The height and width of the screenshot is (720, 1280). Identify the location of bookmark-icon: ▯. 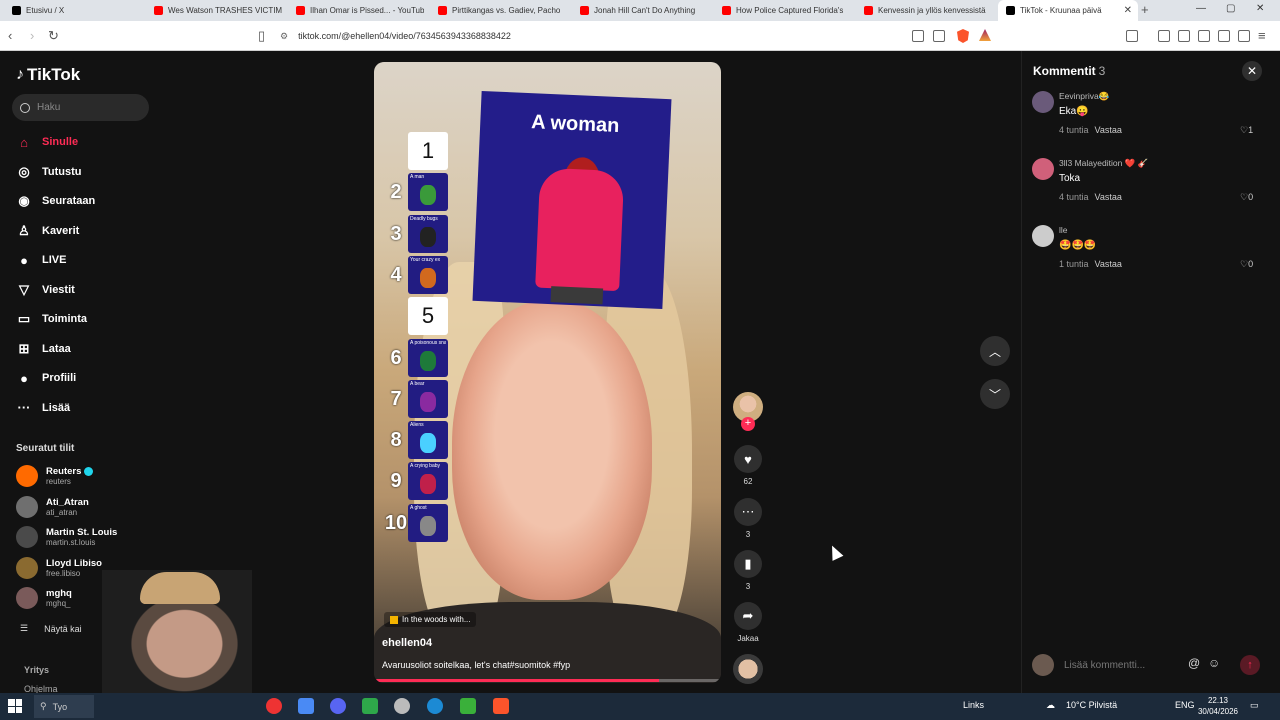
(261, 36).